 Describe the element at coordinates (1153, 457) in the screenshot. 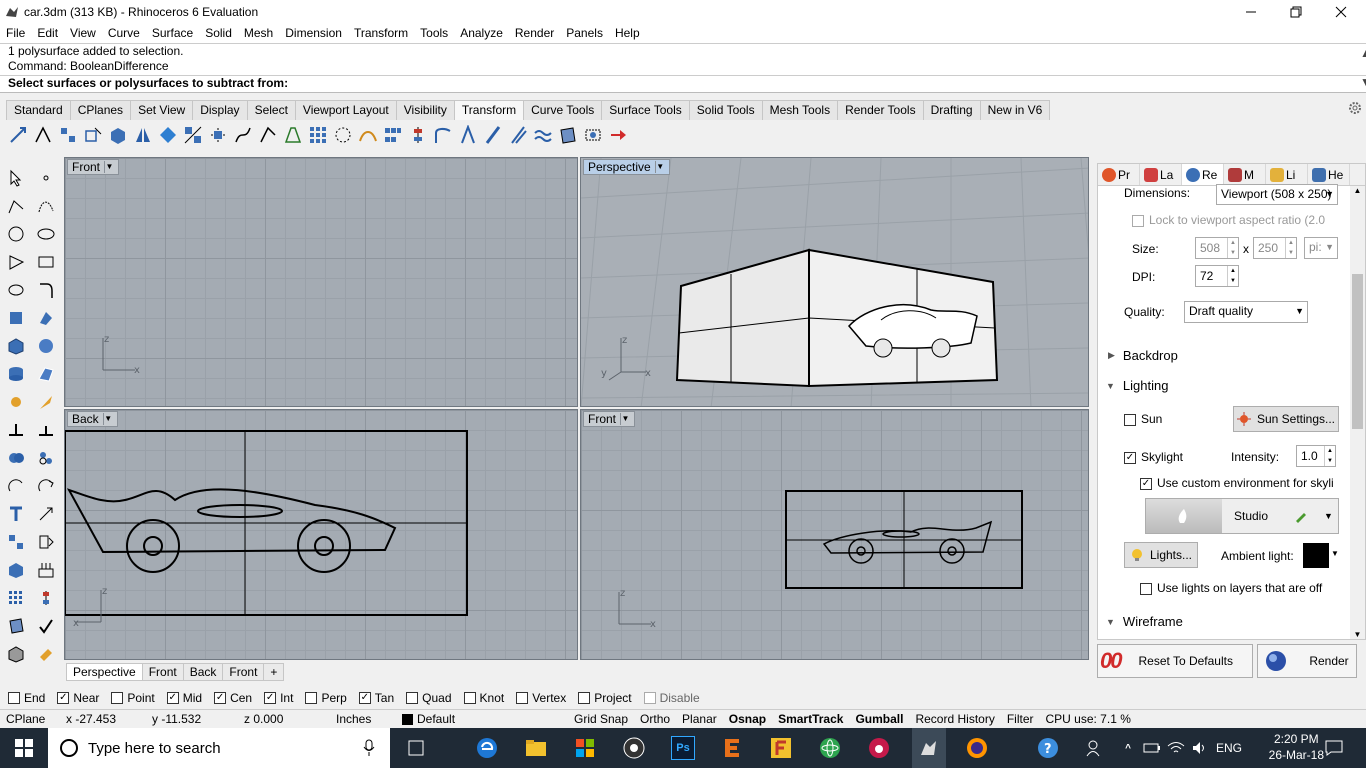

I see `skylight-checkbox: ✓ Skylight` at that location.